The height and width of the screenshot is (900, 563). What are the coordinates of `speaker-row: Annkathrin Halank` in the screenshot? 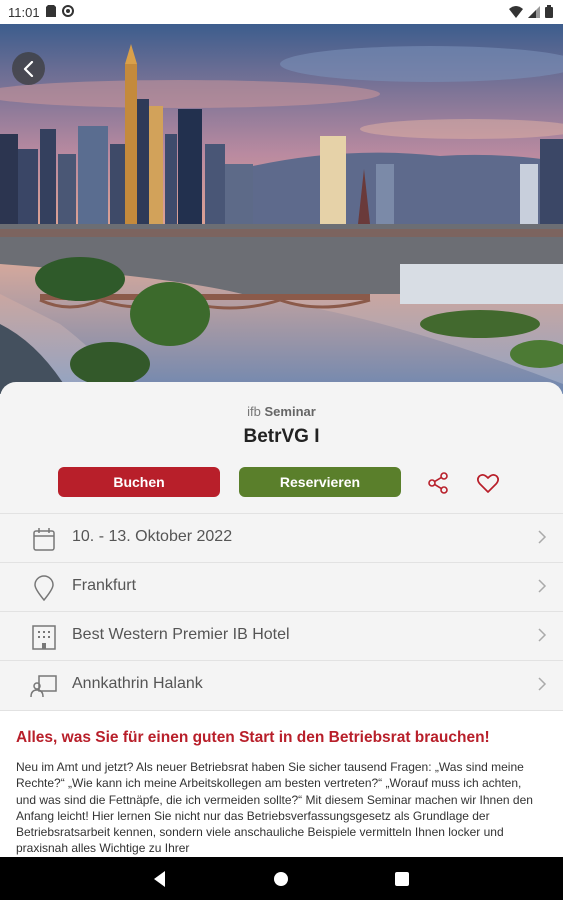 It's located at (281, 684).